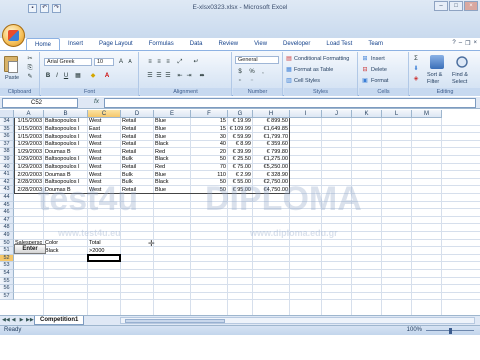 The height and width of the screenshot is (360, 480). I want to click on close-button: ×, so click(471, 6).